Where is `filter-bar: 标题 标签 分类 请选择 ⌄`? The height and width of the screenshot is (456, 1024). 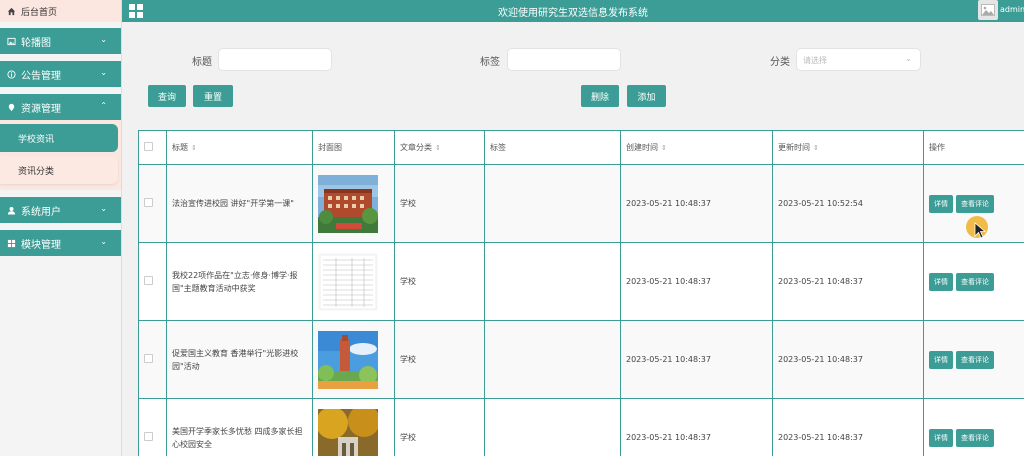 filter-bar: 标题 标签 分类 请选择 ⌄ is located at coordinates (573, 60).